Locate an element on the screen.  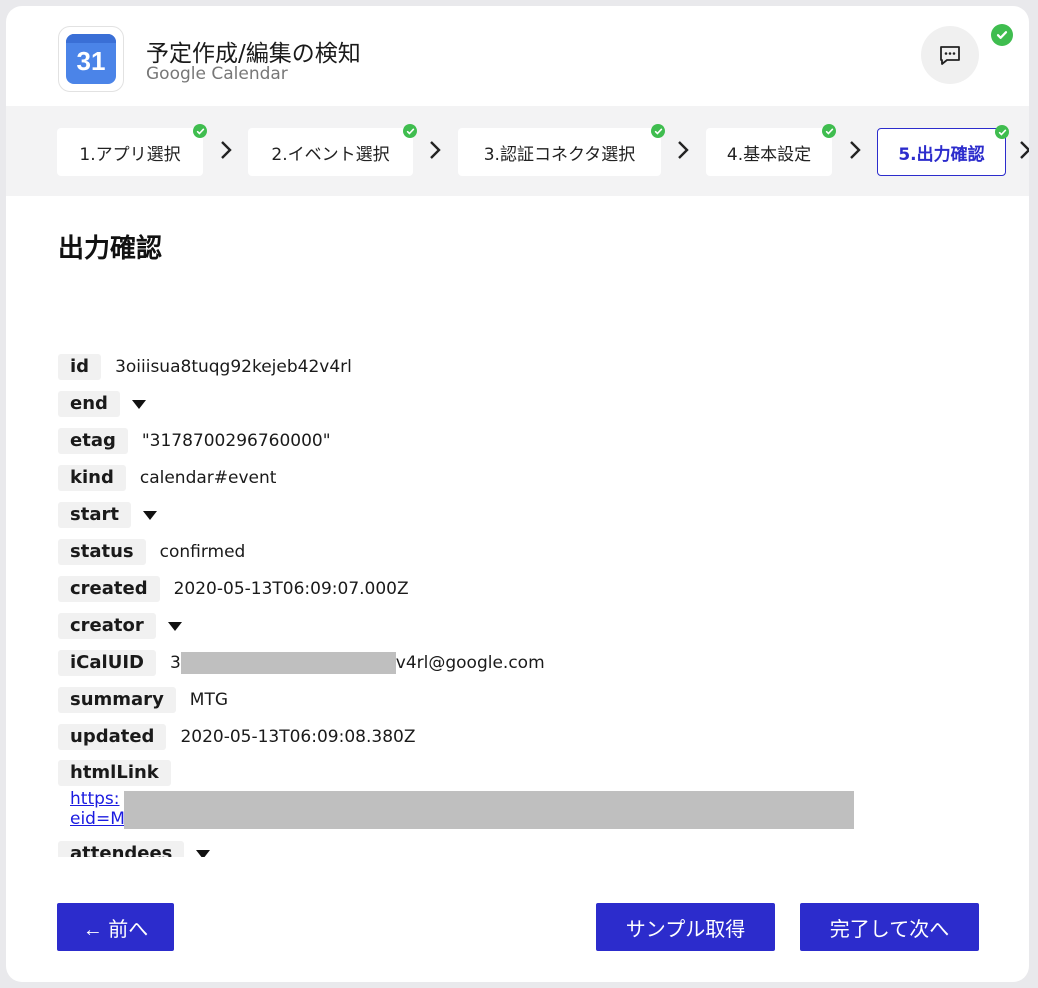
step-label: 3.認証コネクタ選択 is located at coordinates (559, 154).